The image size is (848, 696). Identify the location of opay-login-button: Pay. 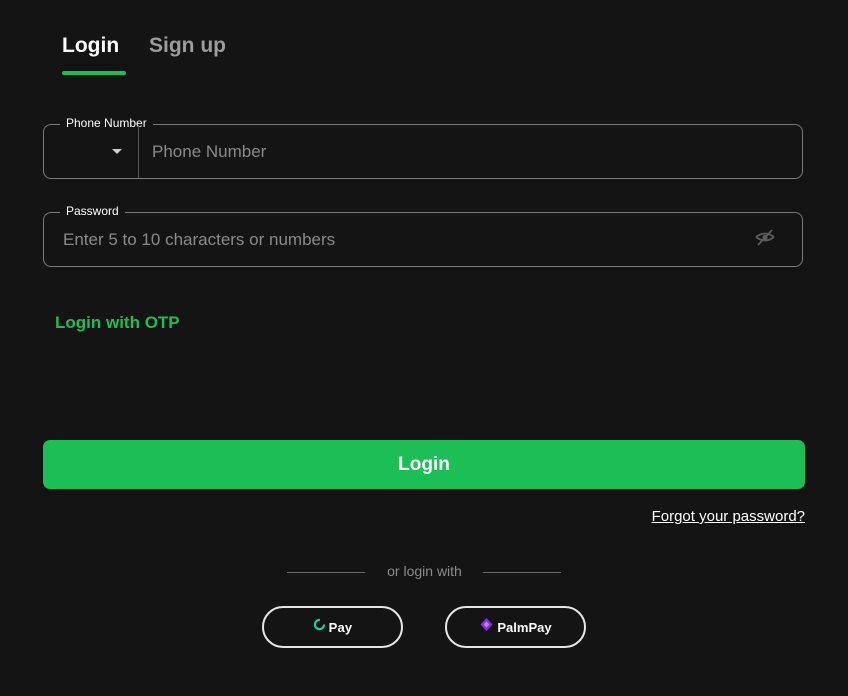
(332, 627).